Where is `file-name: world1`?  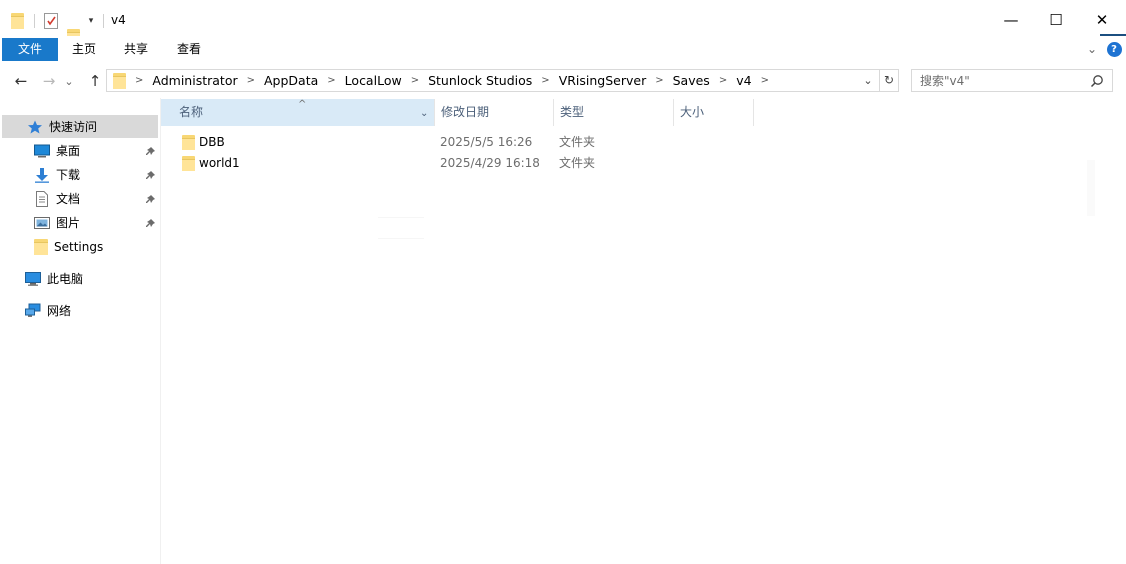 file-name: world1 is located at coordinates (219, 163).